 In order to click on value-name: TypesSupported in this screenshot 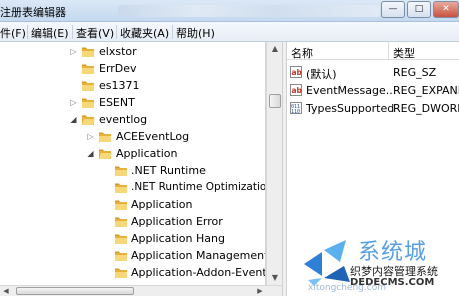, I will do `click(350, 108)`.